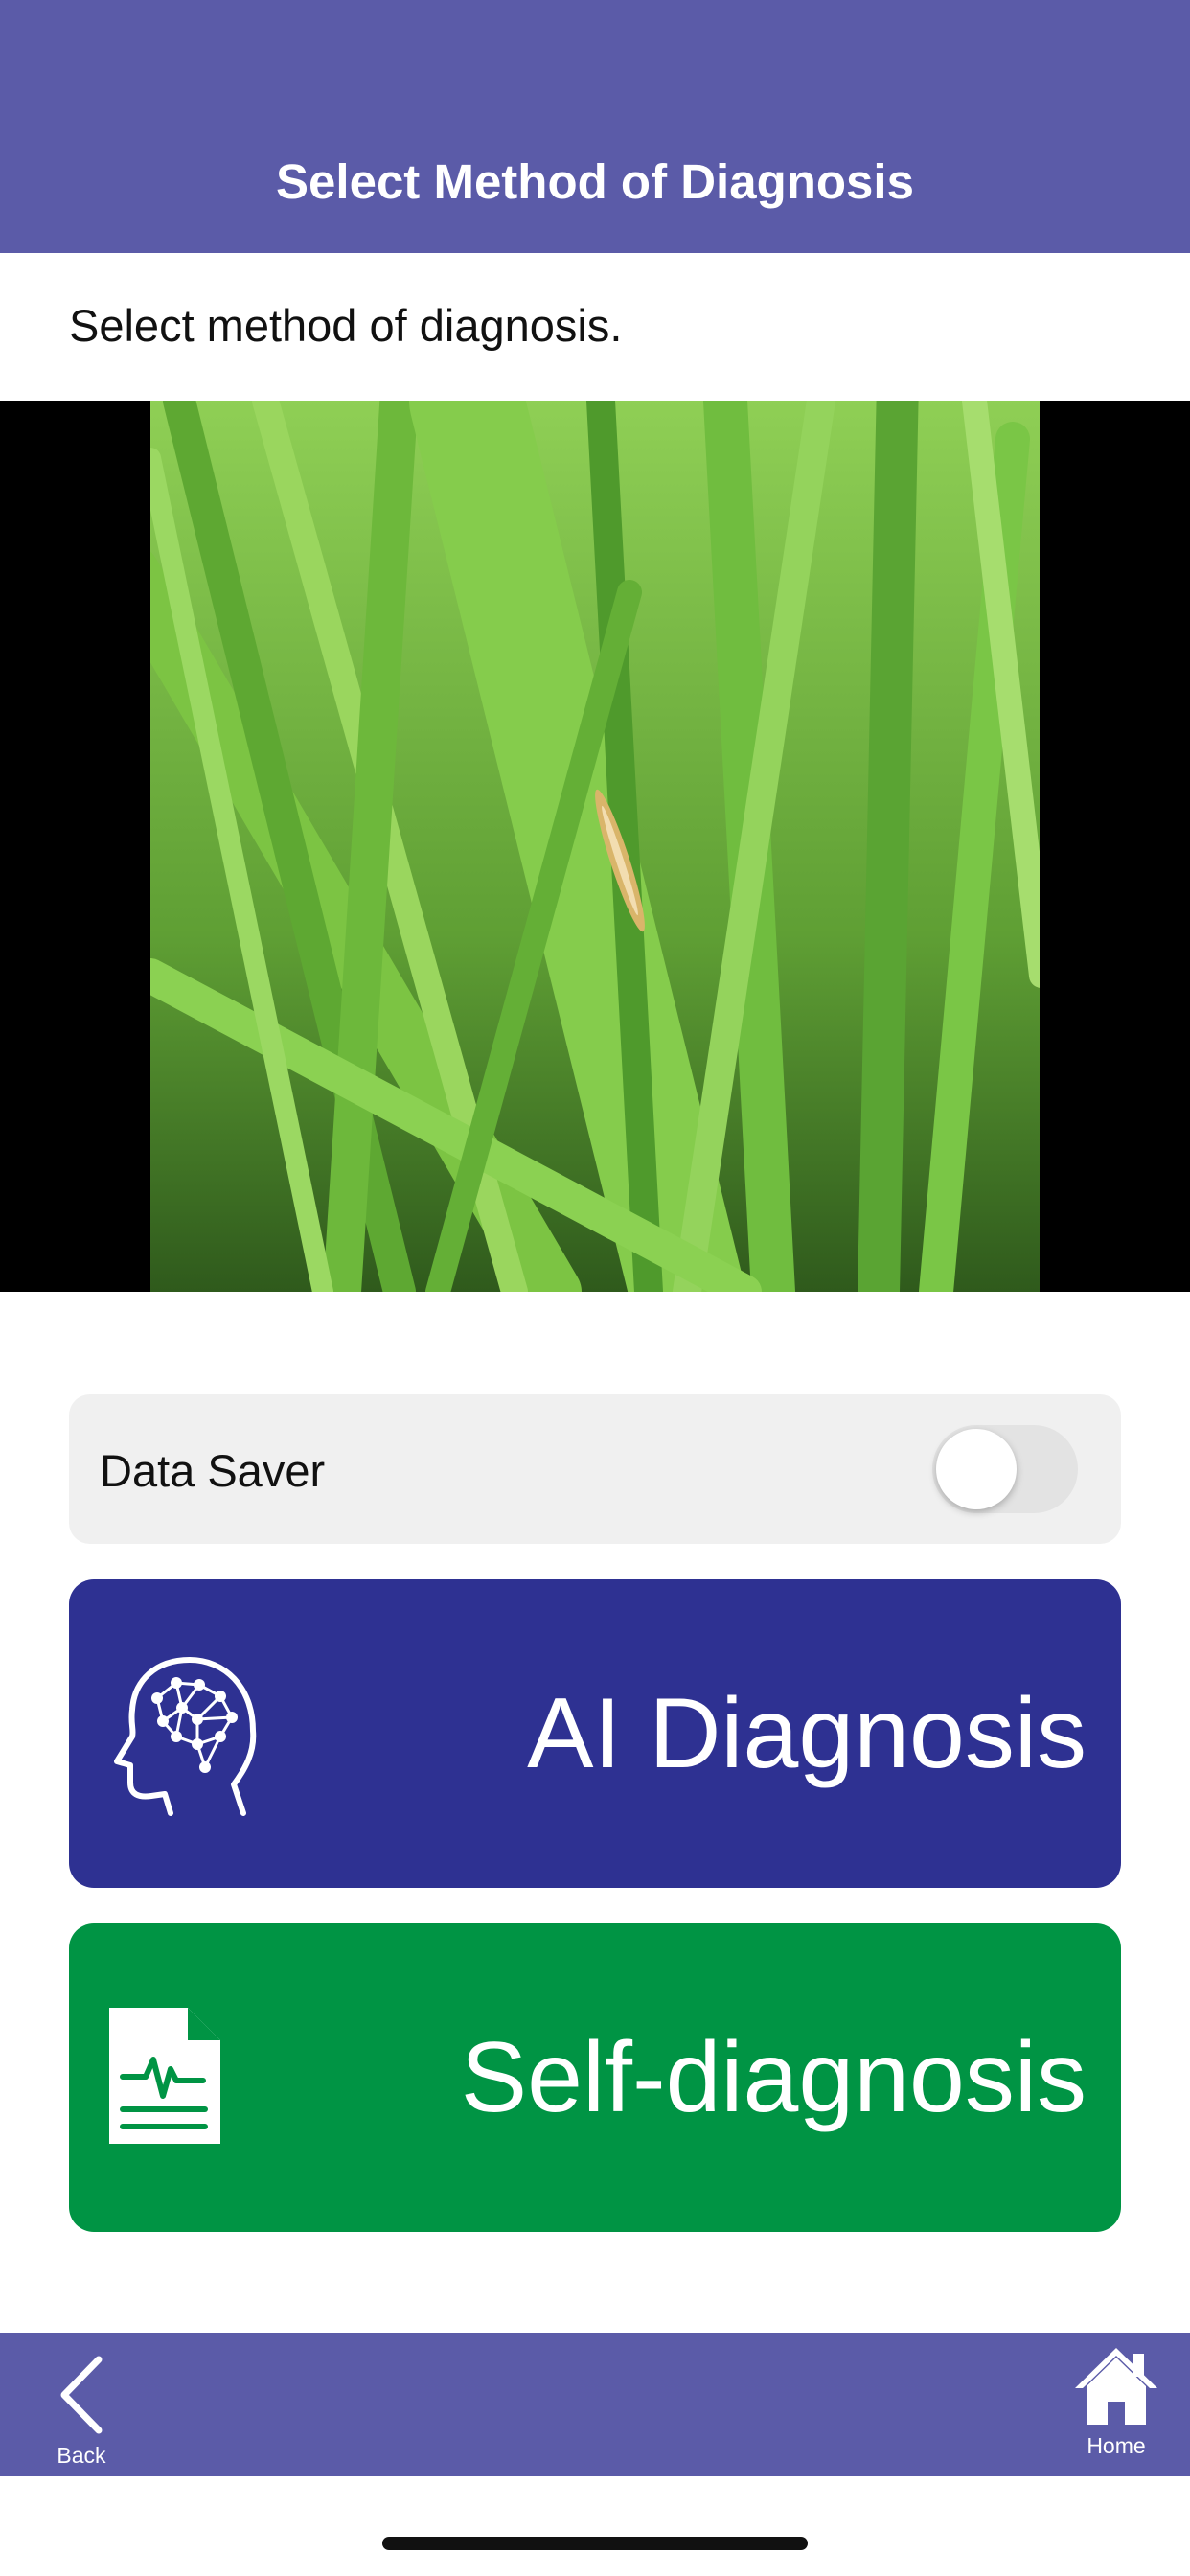 This screenshot has width=1190, height=2576. Describe the element at coordinates (595, 181) in the screenshot. I see `page-title: Select Method of Diagnosis` at that location.